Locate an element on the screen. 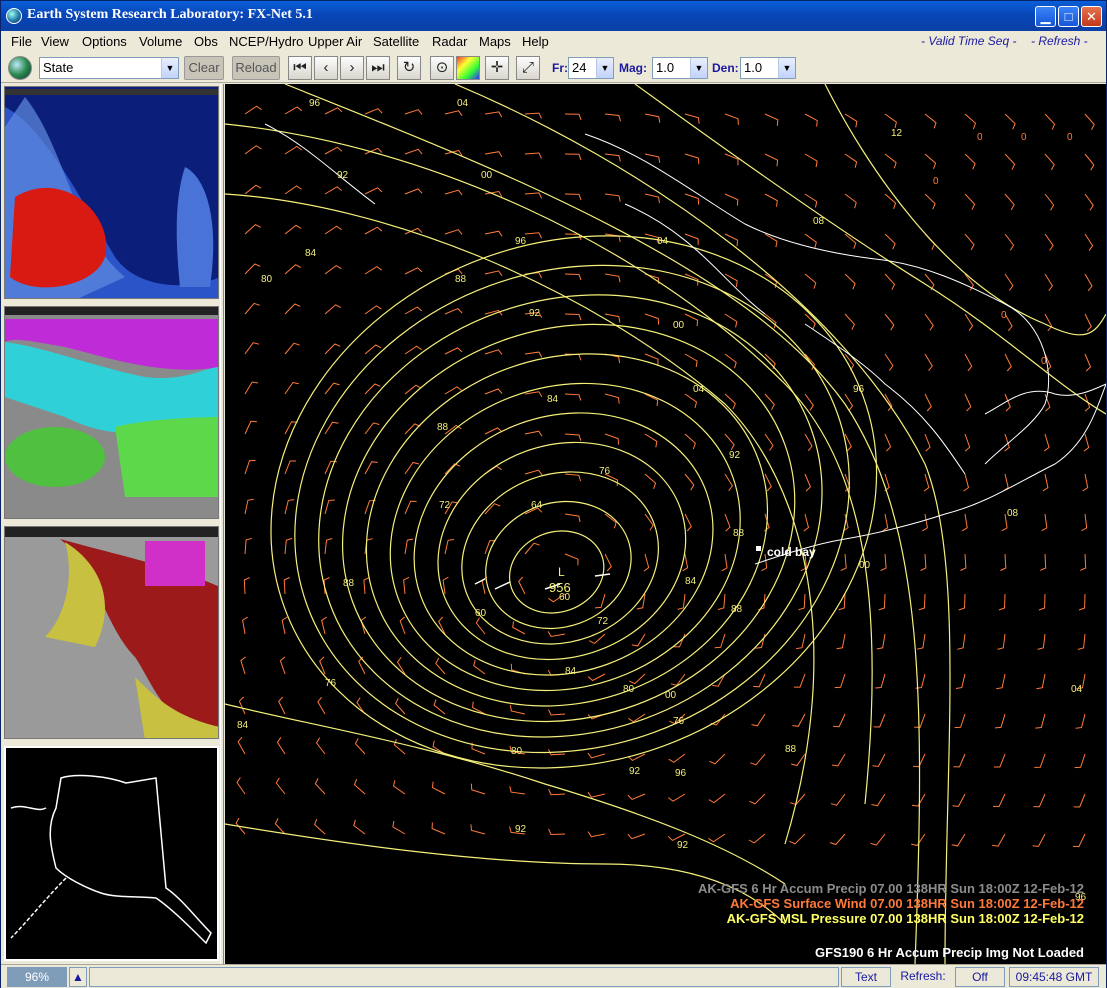  app-globe-icon is located at coordinates (14, 16).